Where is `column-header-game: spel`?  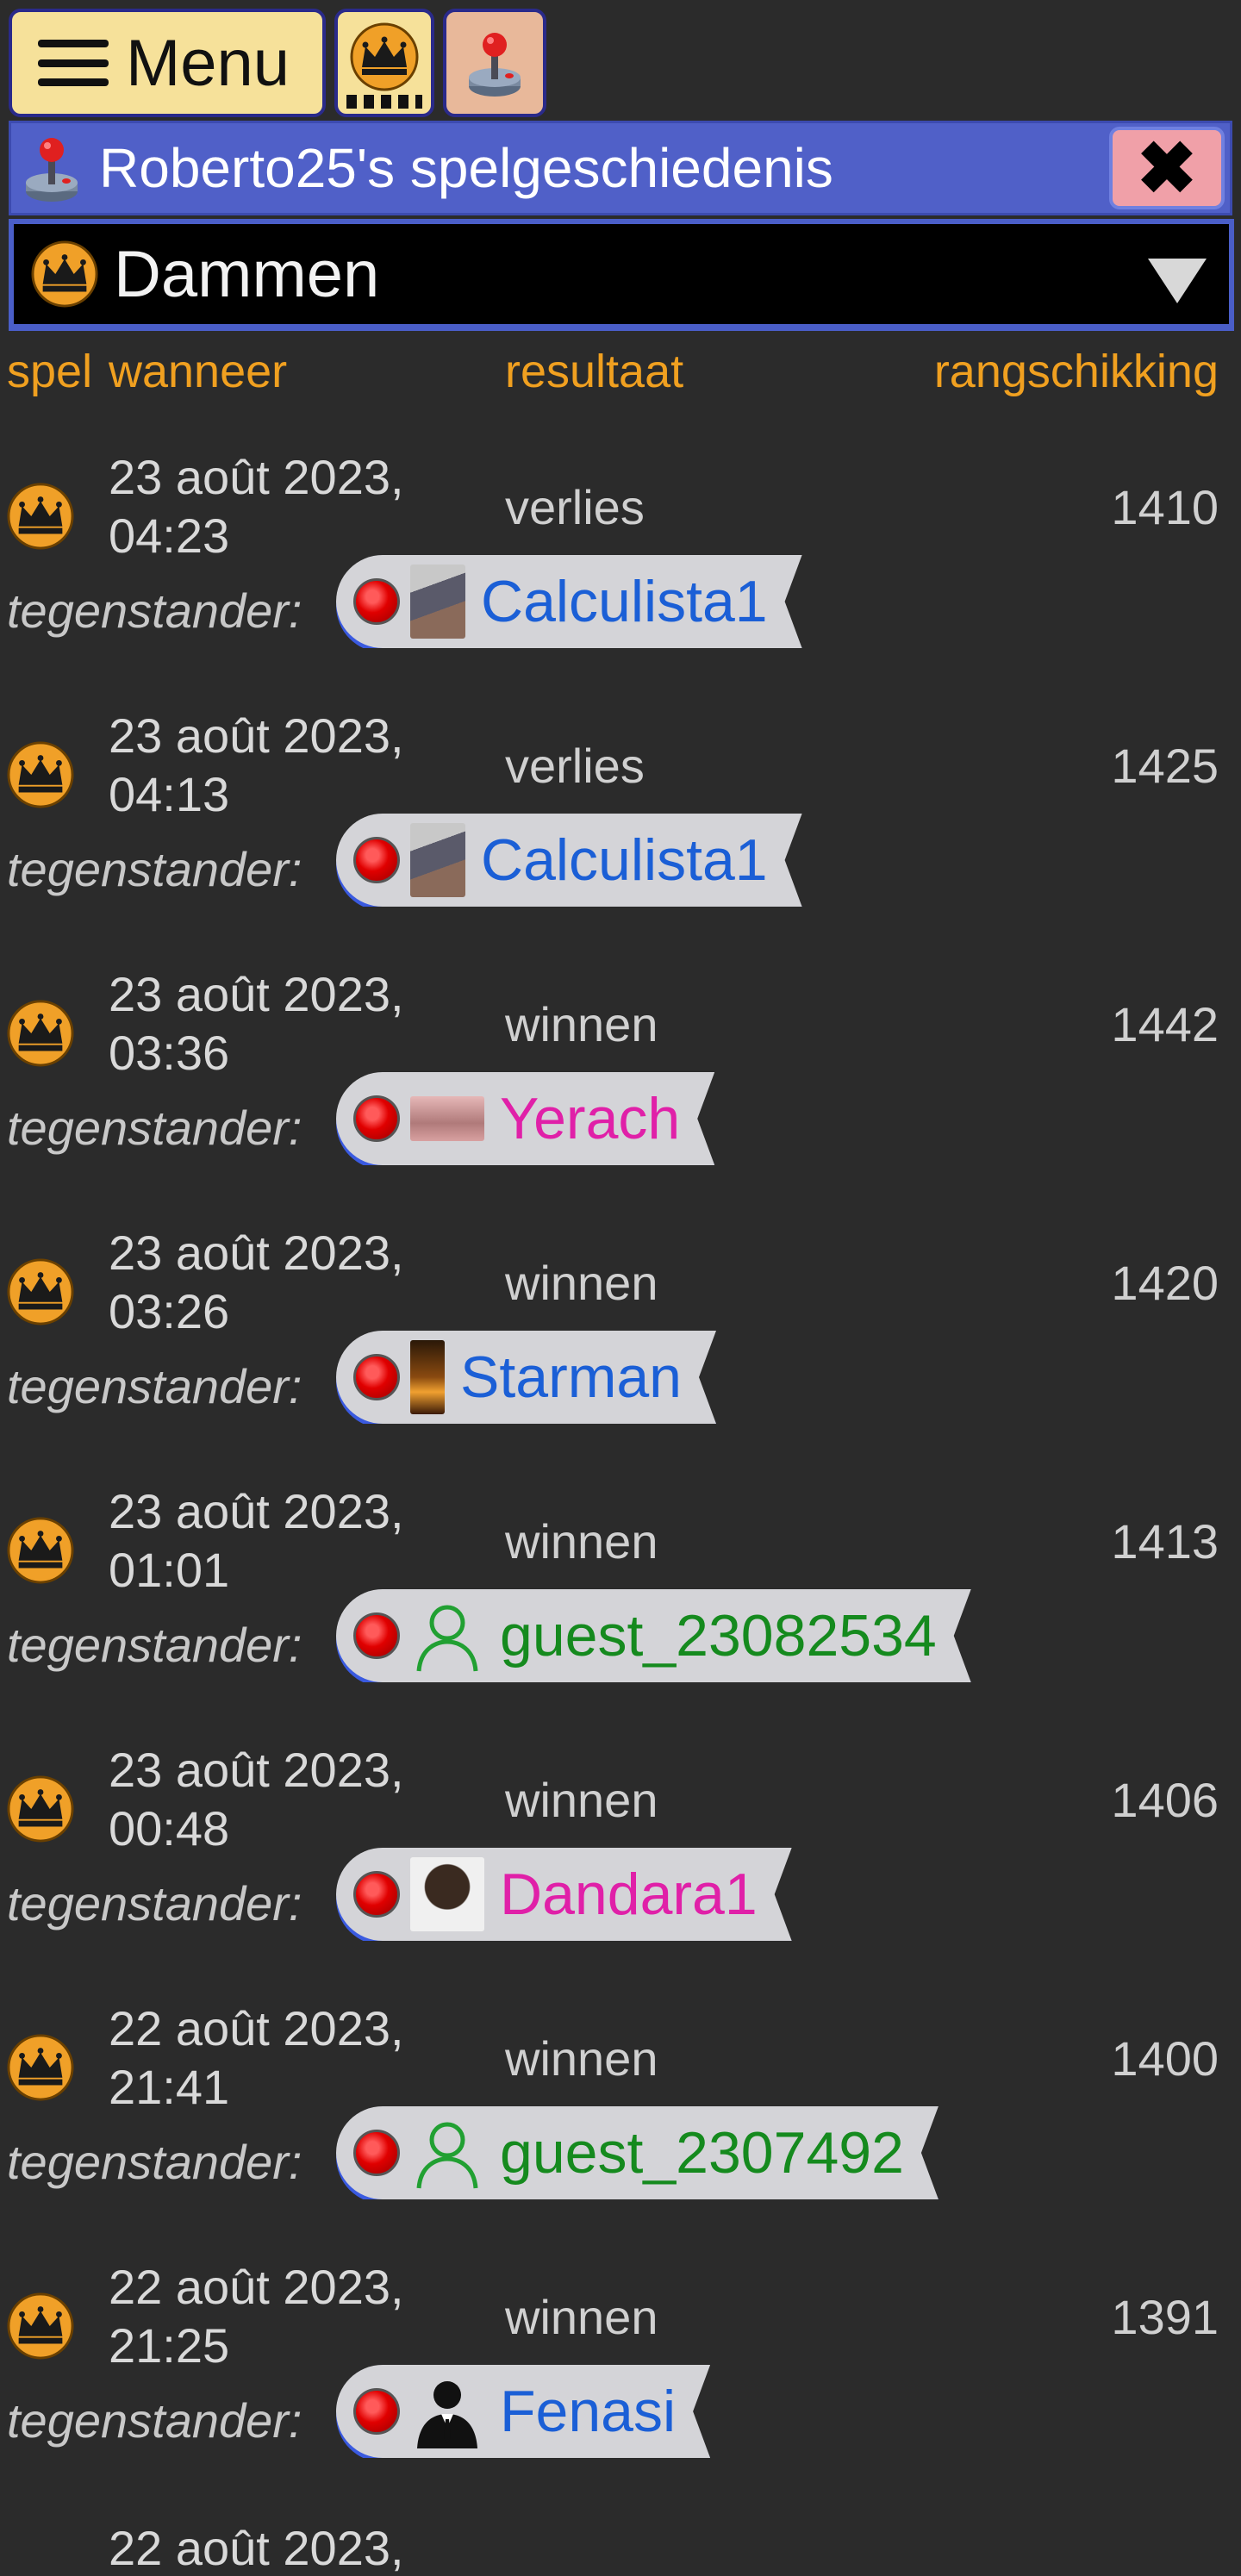
column-header-game: spel is located at coordinates (50, 371).